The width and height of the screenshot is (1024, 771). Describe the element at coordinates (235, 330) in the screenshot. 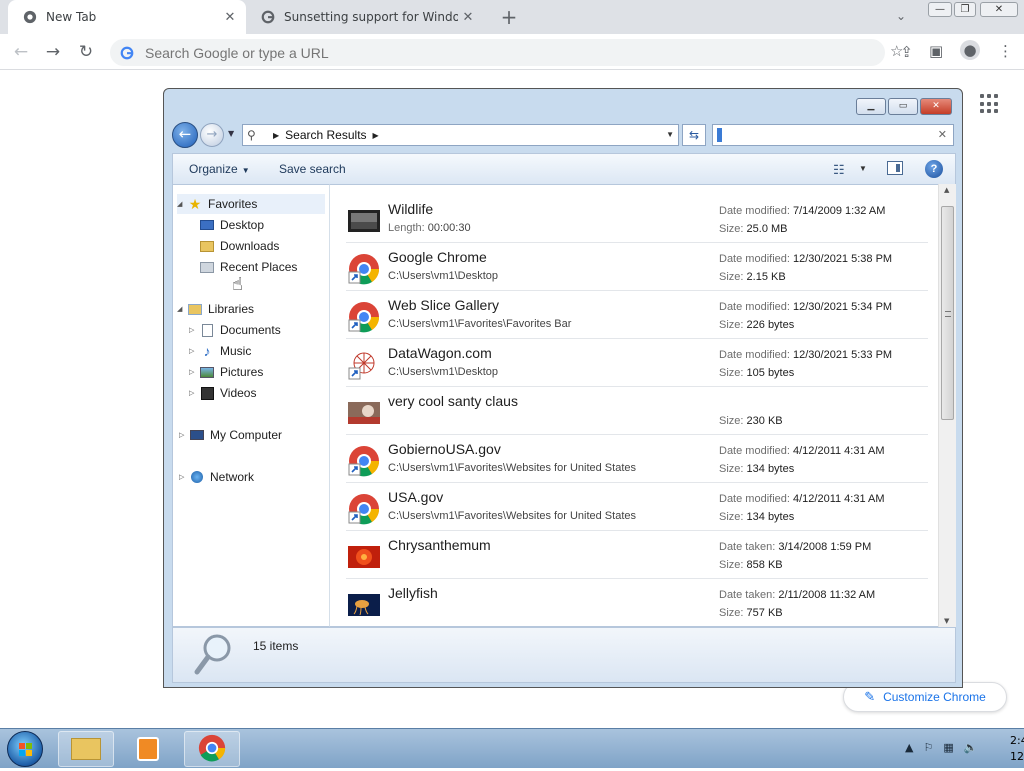

I see `nav-documents: ▷ Documents` at that location.